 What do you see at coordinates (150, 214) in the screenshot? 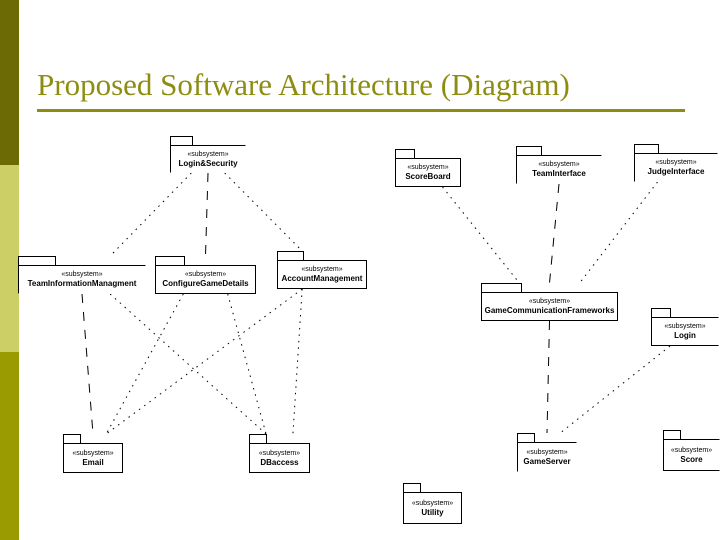
I see `dependency-edge-login_security-to-team_info_mgmt` at bounding box center [150, 214].